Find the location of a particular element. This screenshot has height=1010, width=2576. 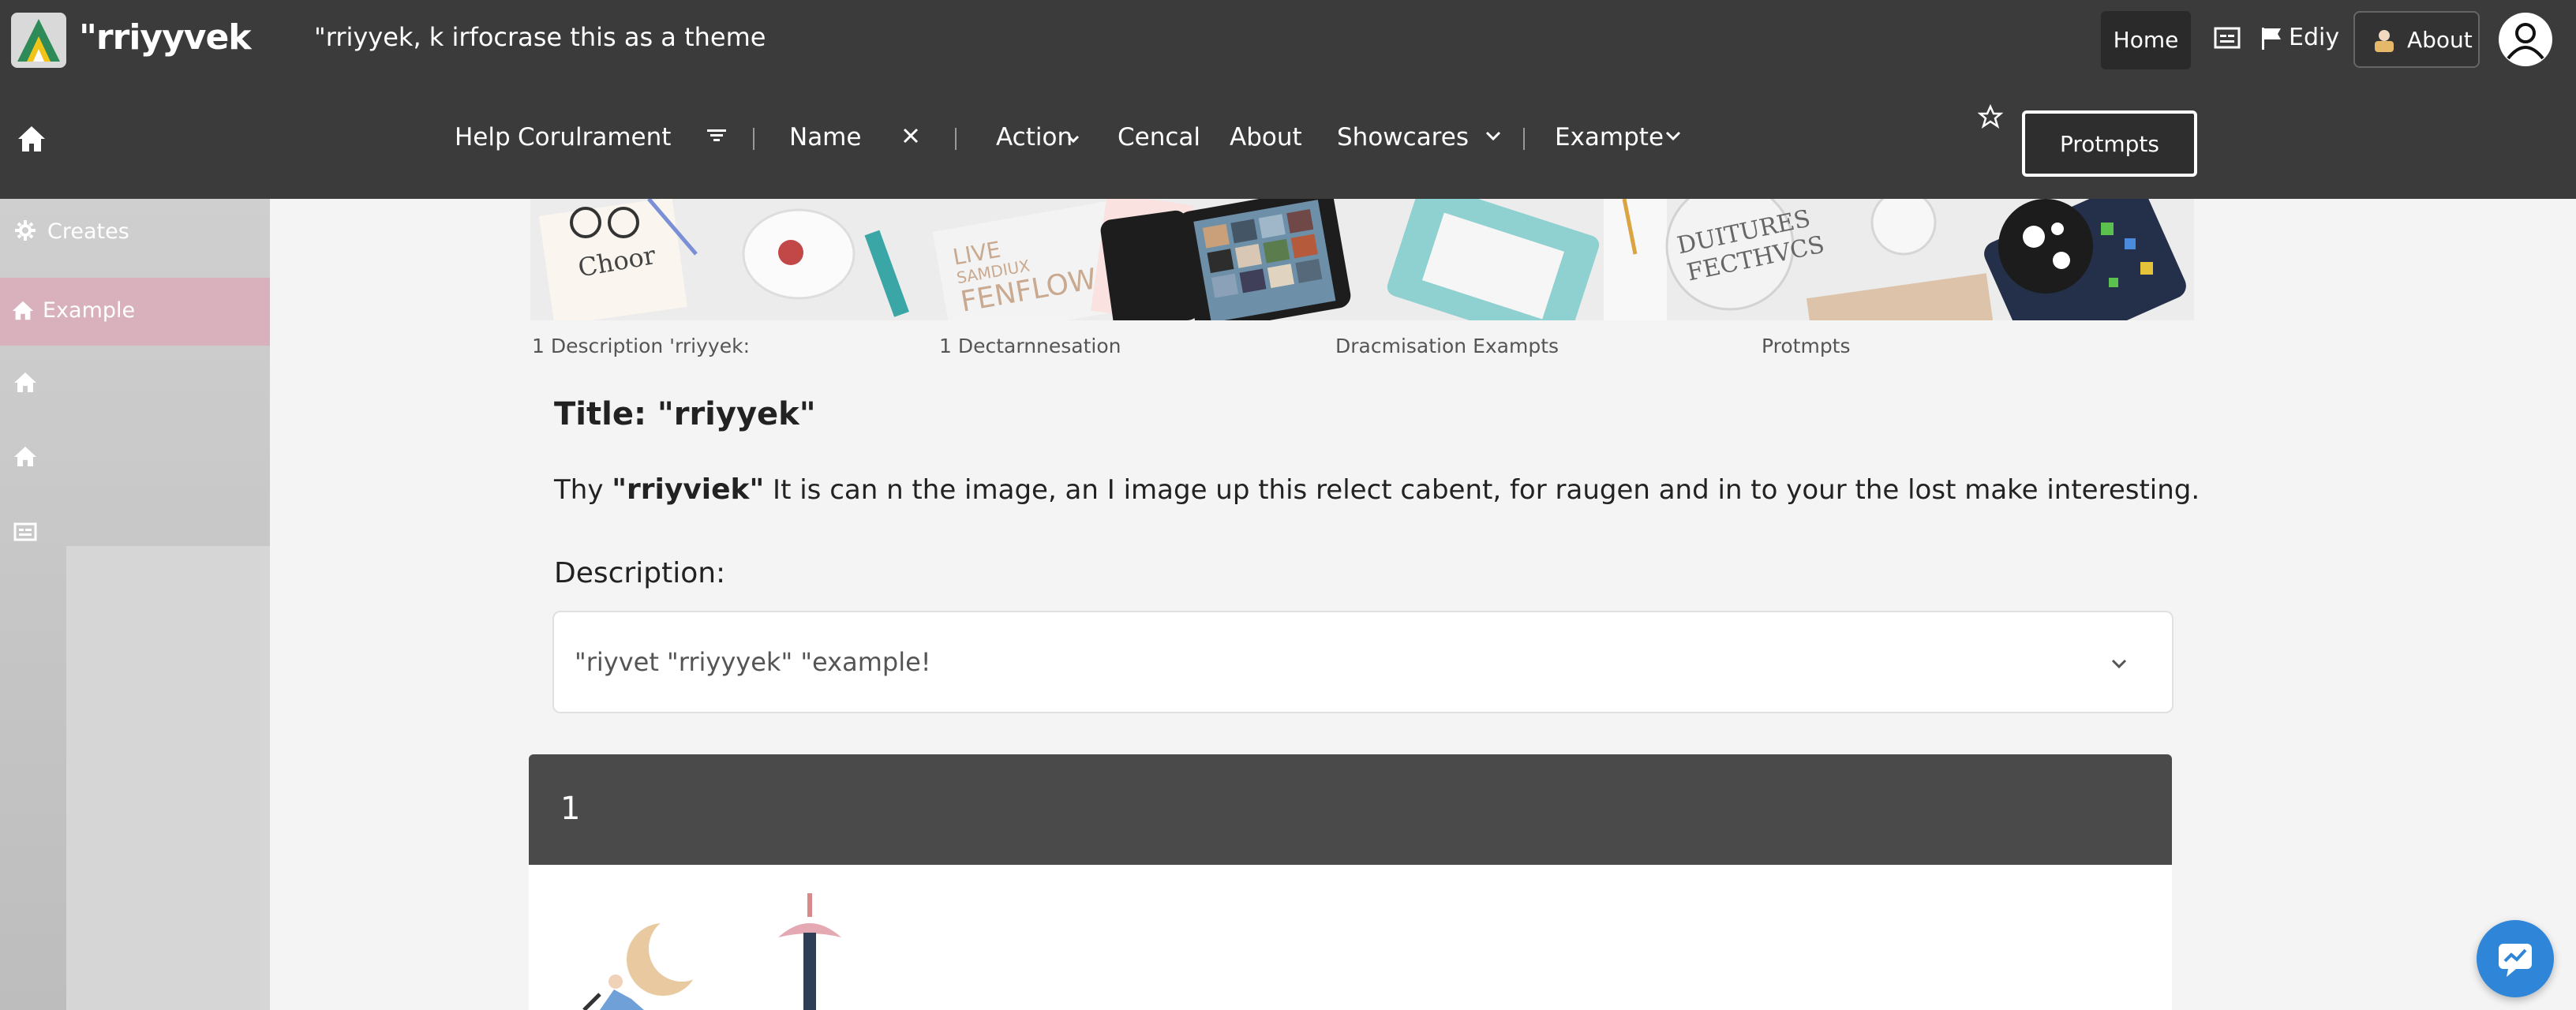

sidebar: Creates Example is located at coordinates (135, 604).